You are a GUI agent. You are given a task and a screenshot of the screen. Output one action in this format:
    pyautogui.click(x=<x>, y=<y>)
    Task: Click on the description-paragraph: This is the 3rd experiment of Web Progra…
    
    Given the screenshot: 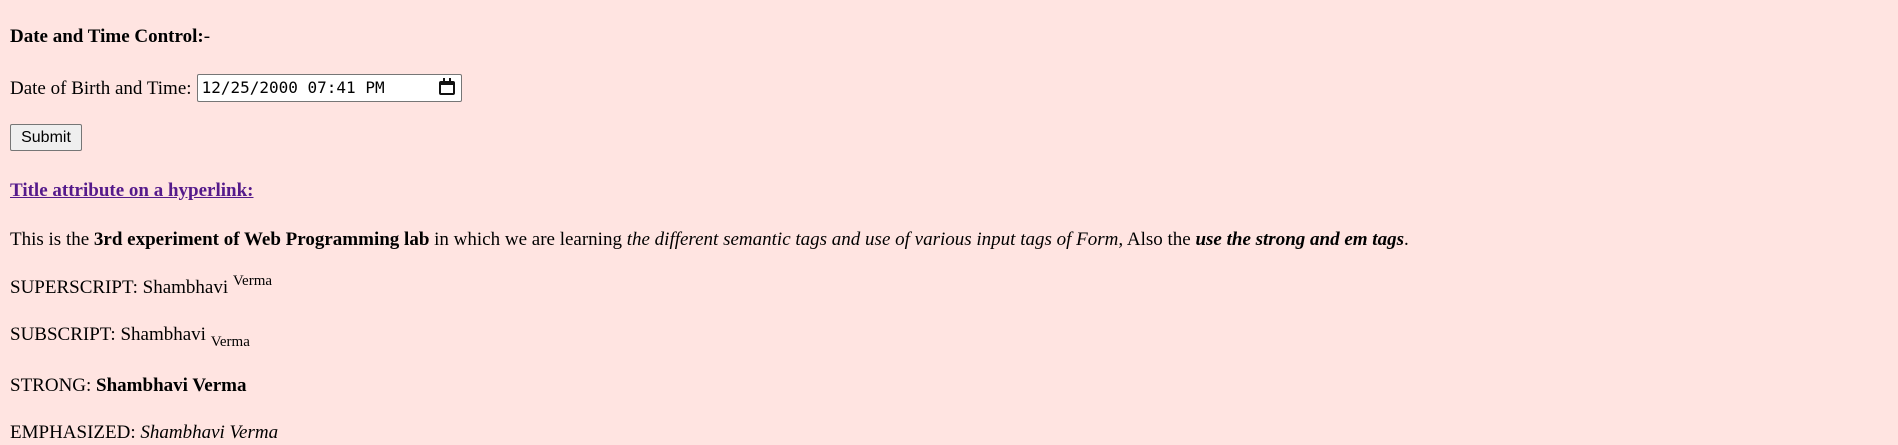 What is the action you would take?
    pyautogui.click(x=709, y=239)
    